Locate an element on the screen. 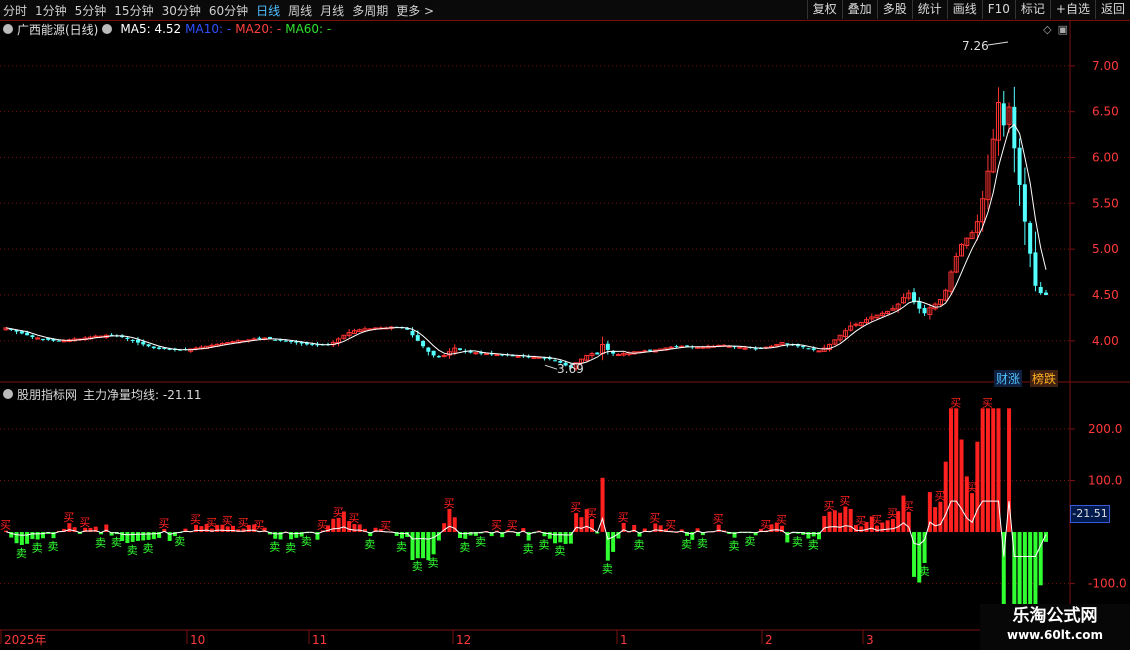 The height and width of the screenshot is (650, 1130). toolbar-action-3: 统计 is located at coordinates (929, 9).